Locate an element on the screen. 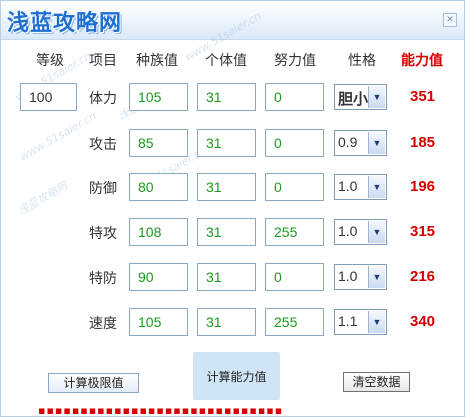 The image size is (465, 417). base-input-speed: 105 is located at coordinates (158, 322).